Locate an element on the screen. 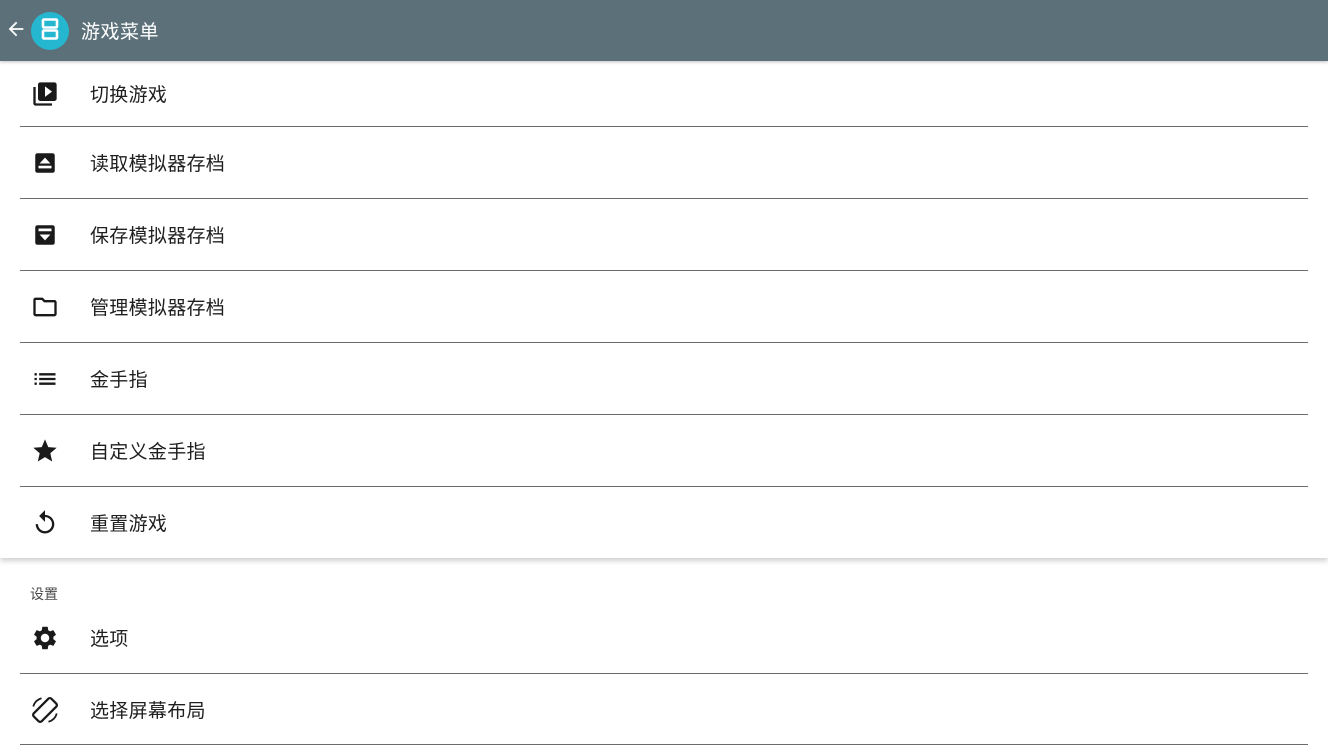 Image resolution: width=1328 pixels, height=747 pixels. menu-item-label: 金手指 is located at coordinates (119, 380).